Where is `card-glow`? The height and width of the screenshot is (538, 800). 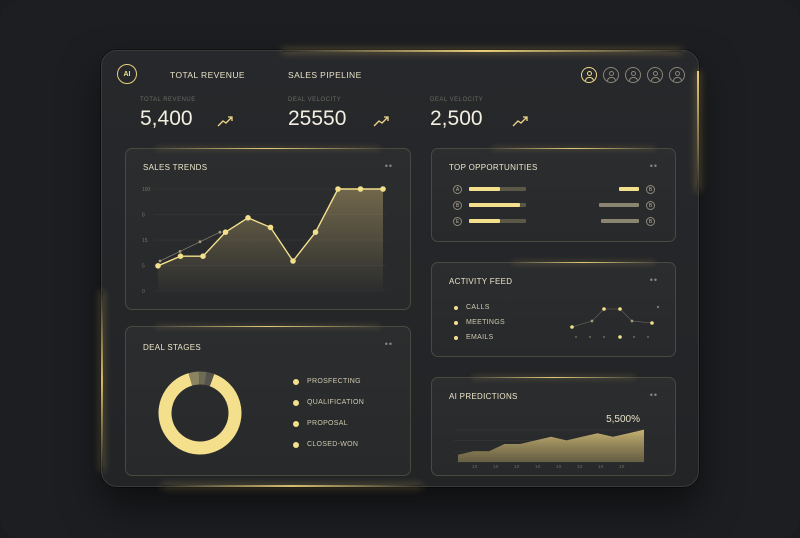
card-glow is located at coordinates (573, 148).